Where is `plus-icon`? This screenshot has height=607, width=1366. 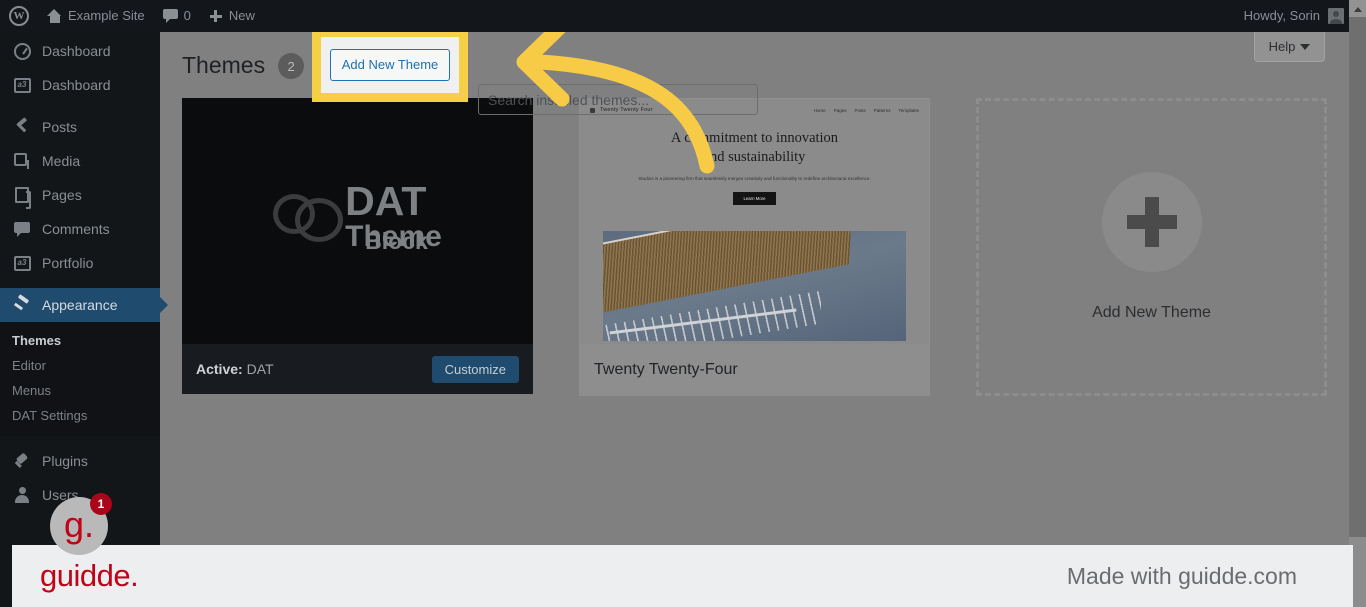
plus-icon is located at coordinates (216, 16).